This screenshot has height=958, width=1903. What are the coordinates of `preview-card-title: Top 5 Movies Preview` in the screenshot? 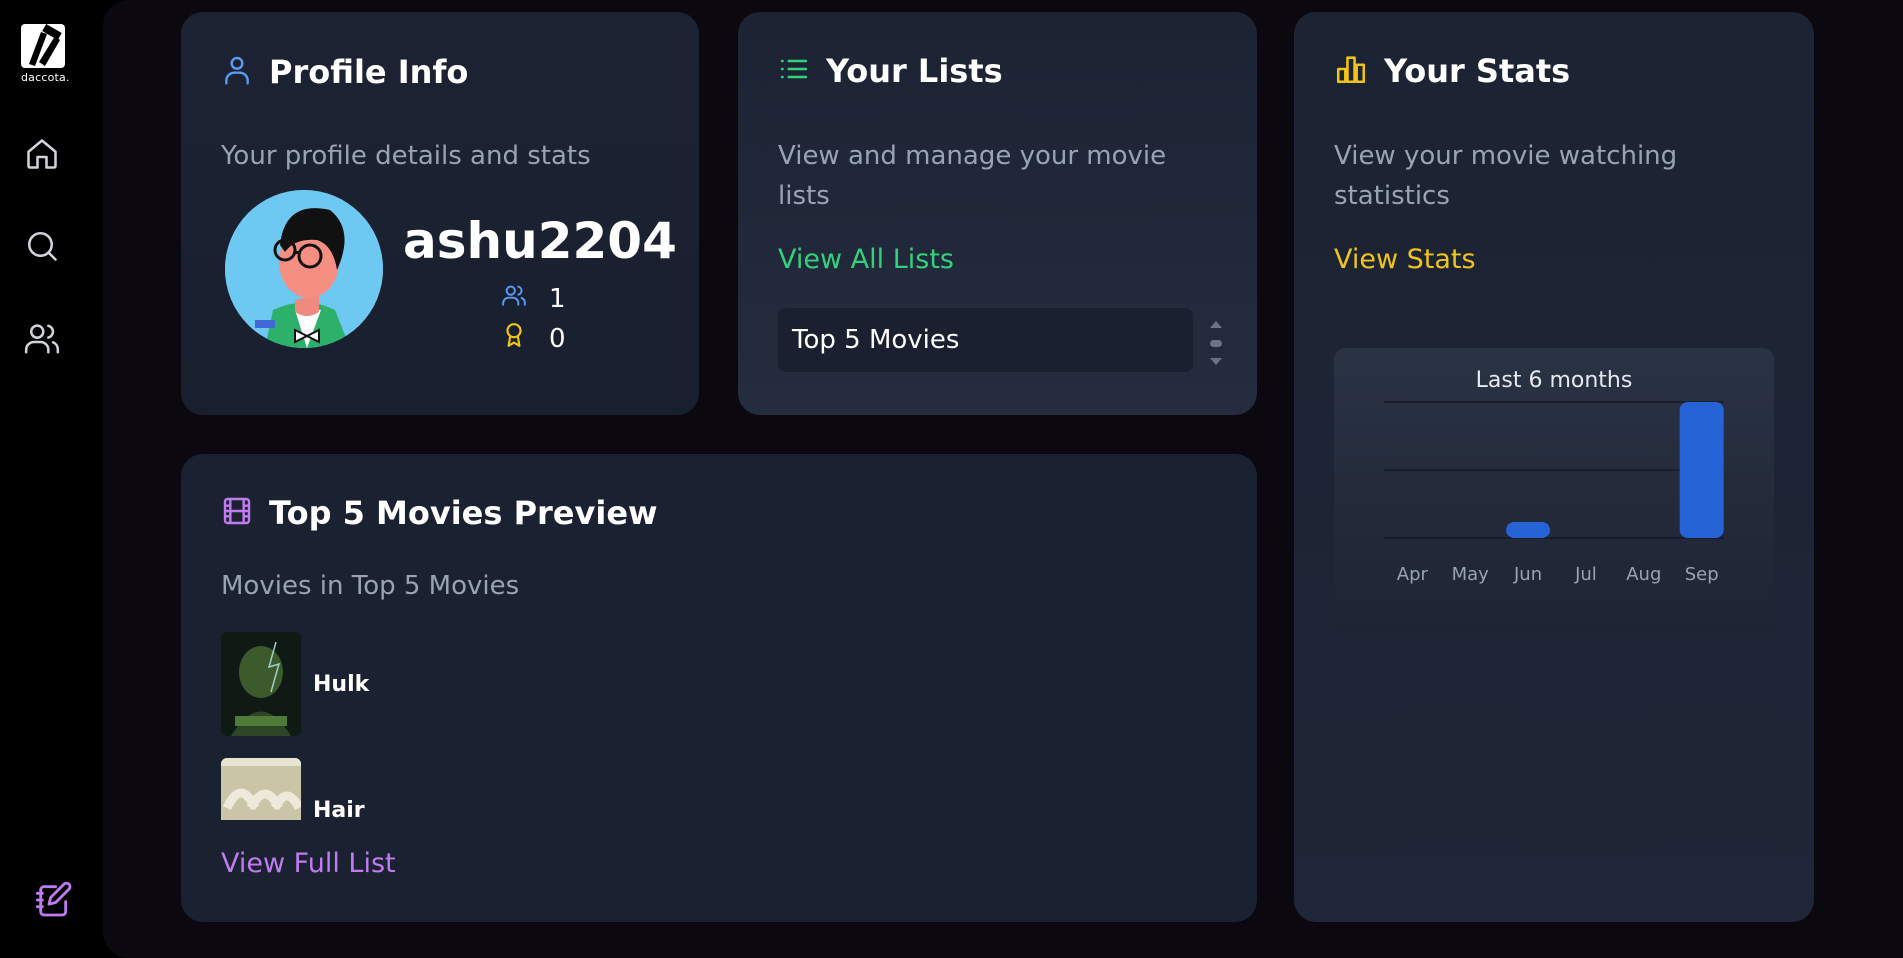 It's located at (463, 513).